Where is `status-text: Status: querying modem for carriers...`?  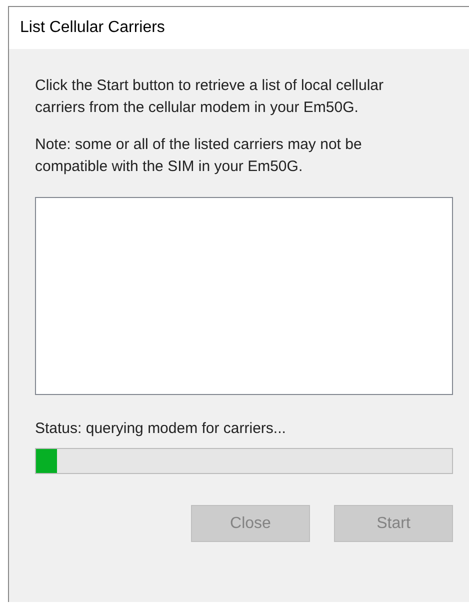 status-text: Status: querying modem for carriers... is located at coordinates (161, 429).